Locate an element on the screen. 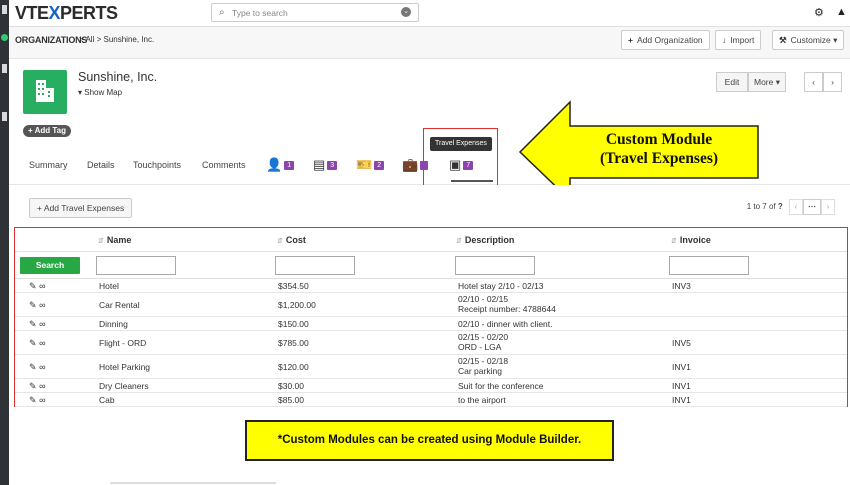 The height and width of the screenshot is (485, 850). cell-name: Hotel is located at coordinates (109, 286).